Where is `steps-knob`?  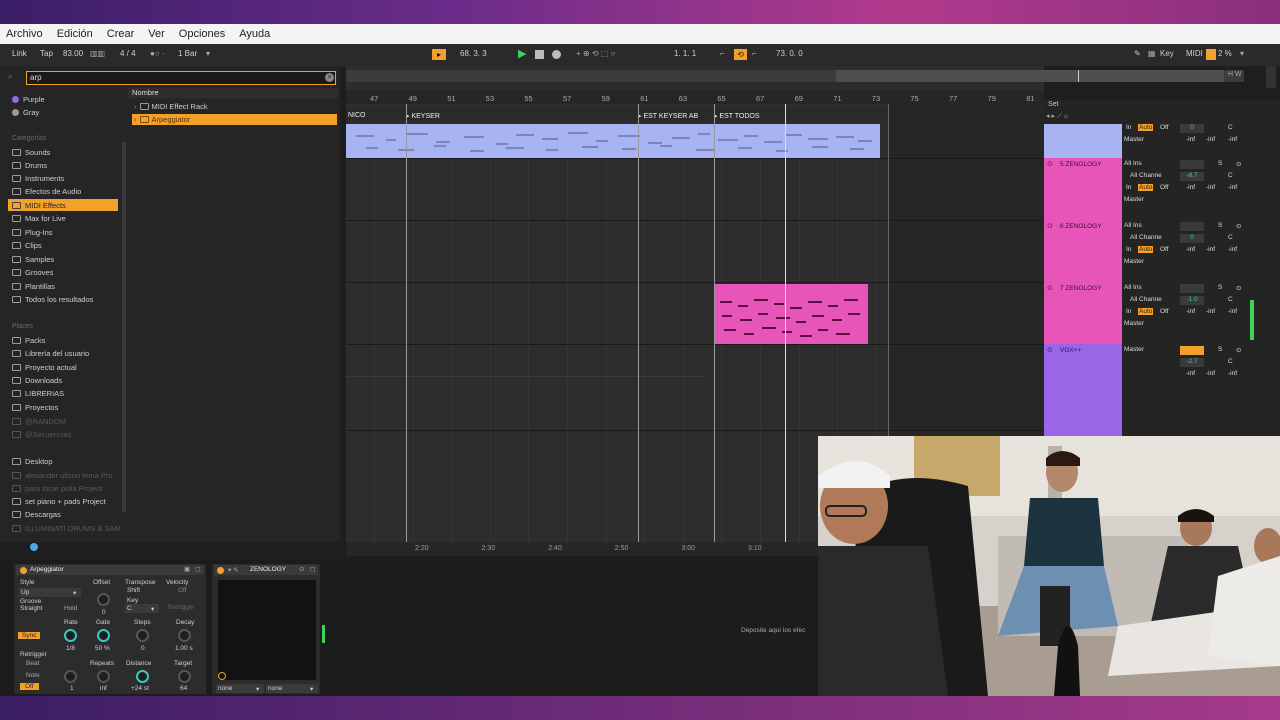
steps-knob is located at coordinates (142, 635).